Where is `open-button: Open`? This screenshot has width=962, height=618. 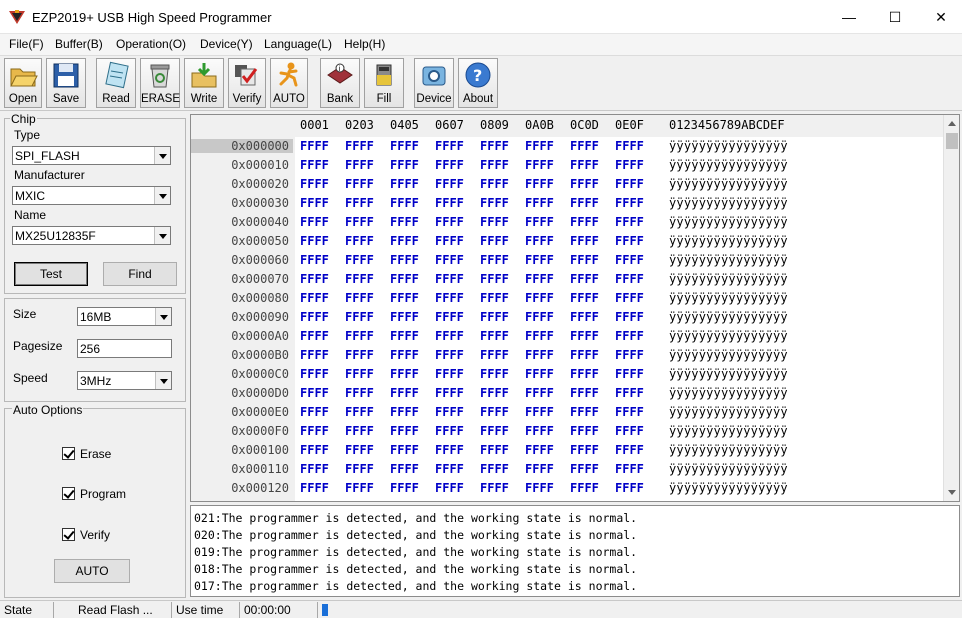
open-button: Open is located at coordinates (23, 83).